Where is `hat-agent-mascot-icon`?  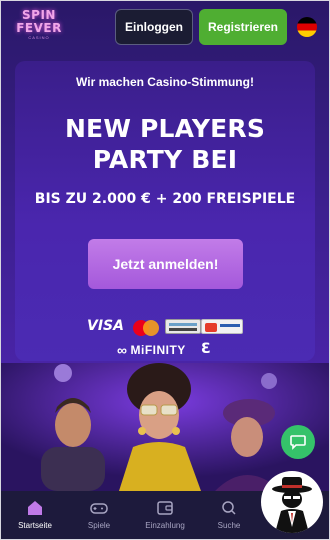 hat-agent-mascot-icon is located at coordinates (292, 505).